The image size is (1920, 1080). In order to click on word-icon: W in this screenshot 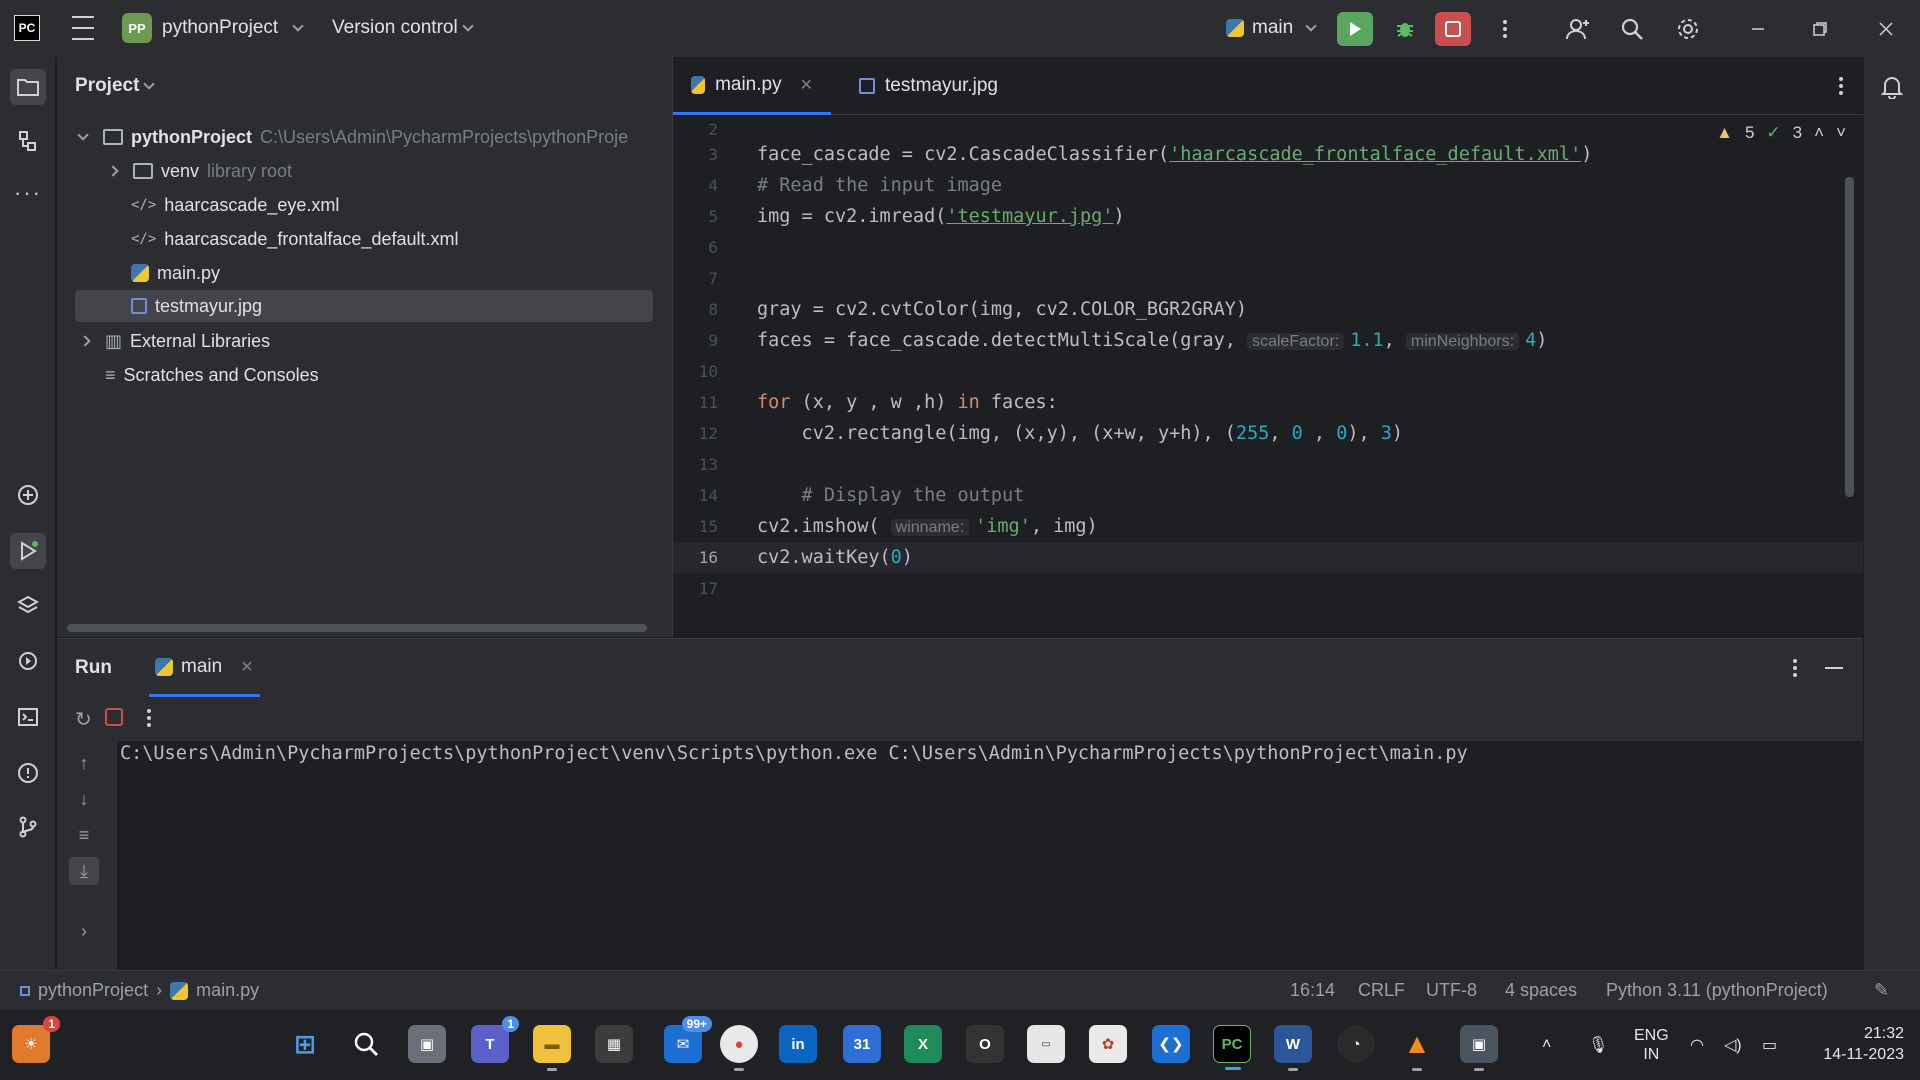, I will do `click(1293, 1048)`.